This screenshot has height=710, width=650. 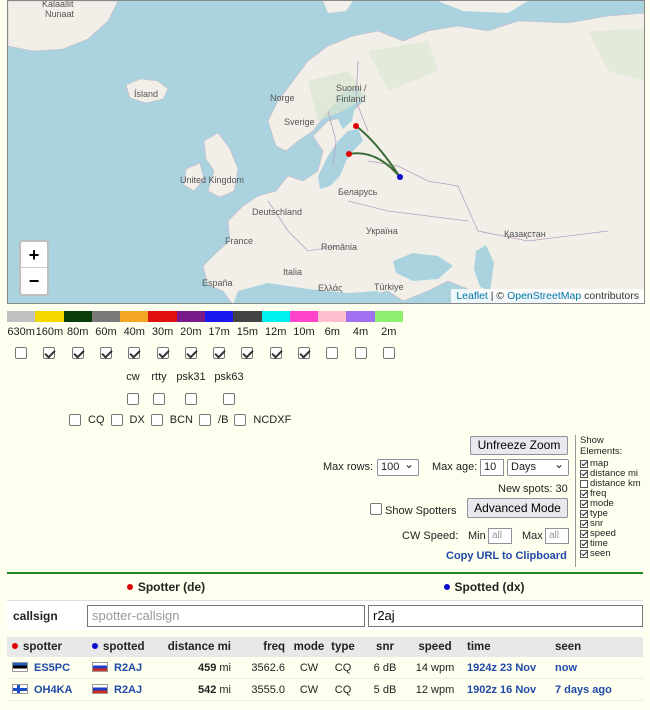 What do you see at coordinates (134, 332) in the screenshot?
I see `band-label: 40m` at bounding box center [134, 332].